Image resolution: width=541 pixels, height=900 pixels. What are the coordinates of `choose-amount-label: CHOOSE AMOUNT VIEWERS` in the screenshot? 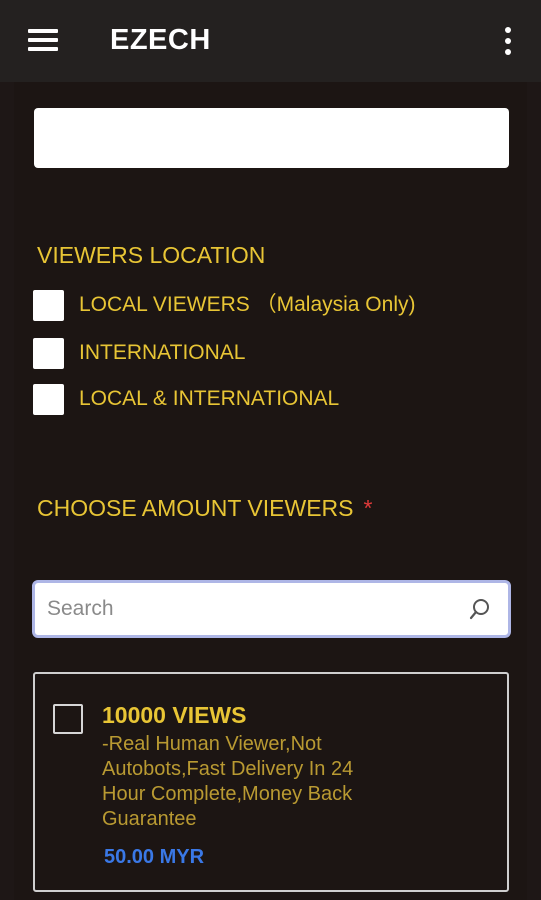 It's located at (195, 508).